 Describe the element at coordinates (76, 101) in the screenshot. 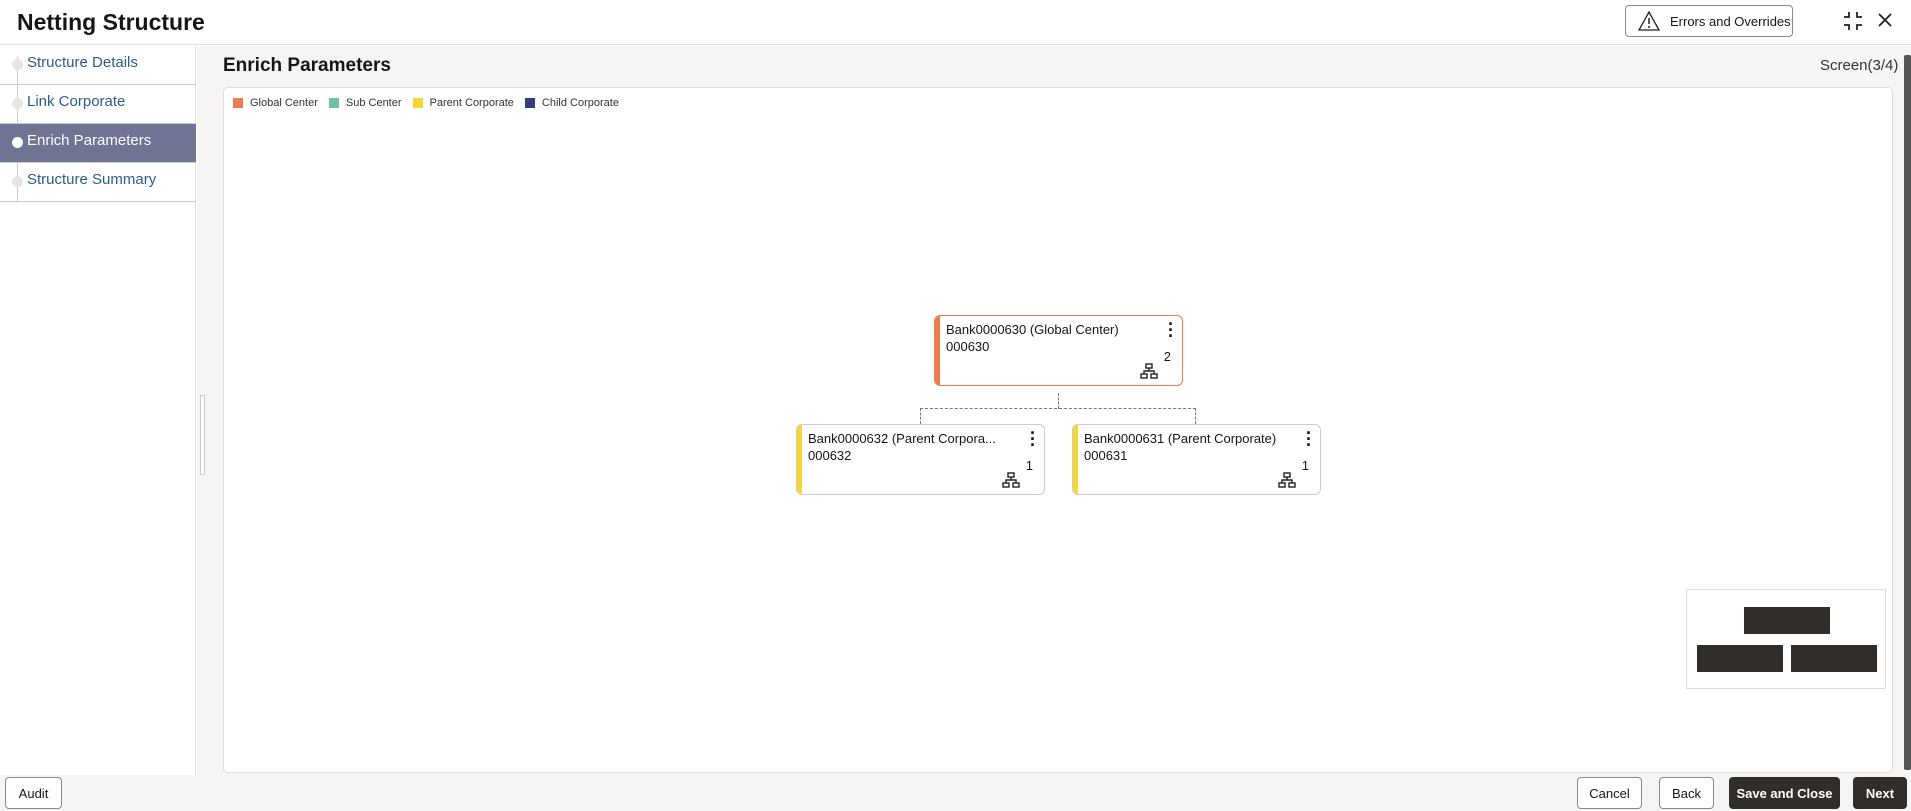

I see `step-label: Link Corporate` at that location.